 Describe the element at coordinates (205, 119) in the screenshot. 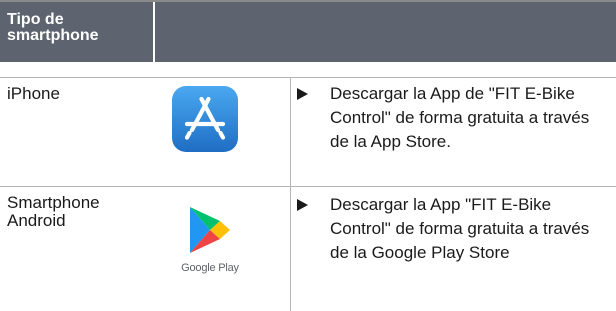

I see `app-store-icon` at that location.